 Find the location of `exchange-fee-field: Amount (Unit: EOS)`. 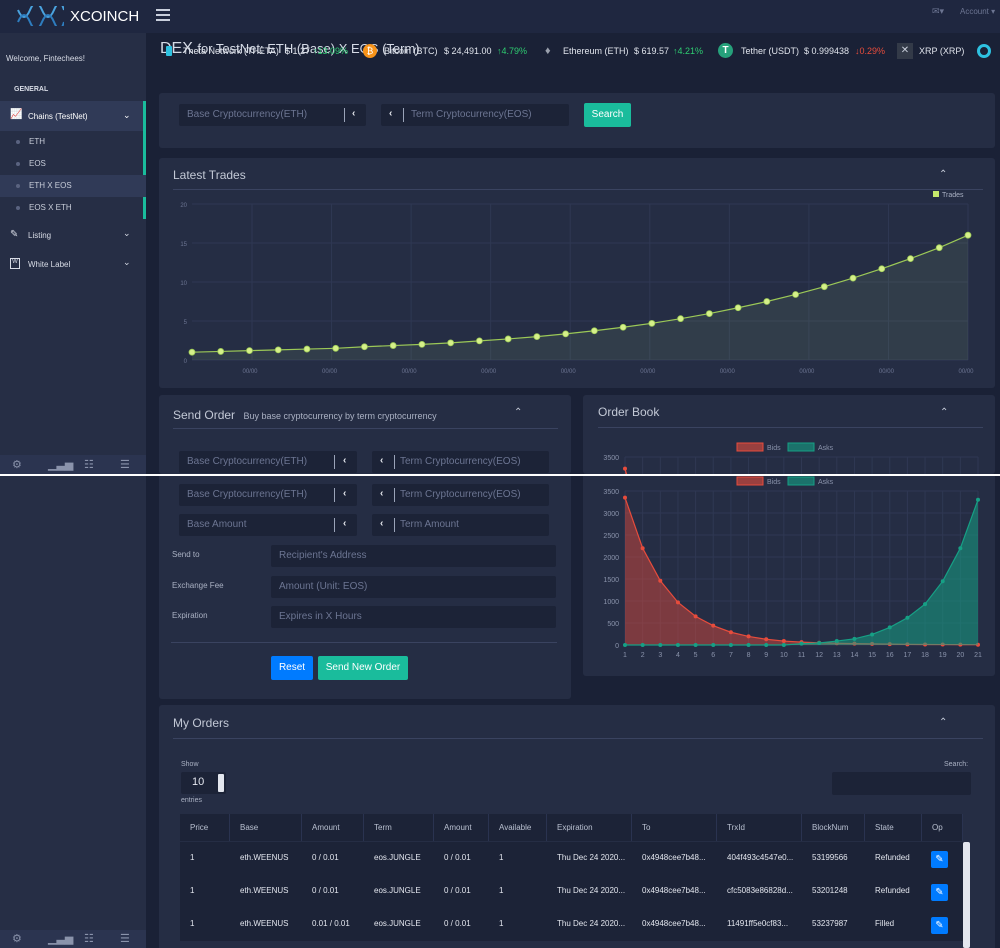

exchange-fee-field: Amount (Unit: EOS) is located at coordinates (413, 587).